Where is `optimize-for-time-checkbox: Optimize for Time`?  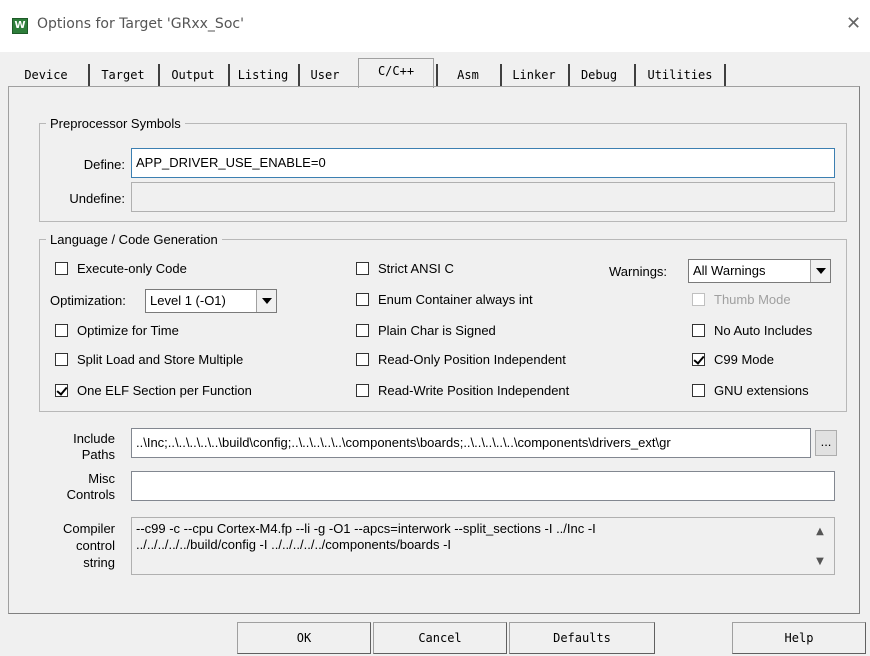
optimize-for-time-checkbox: Optimize for Time is located at coordinates (117, 330).